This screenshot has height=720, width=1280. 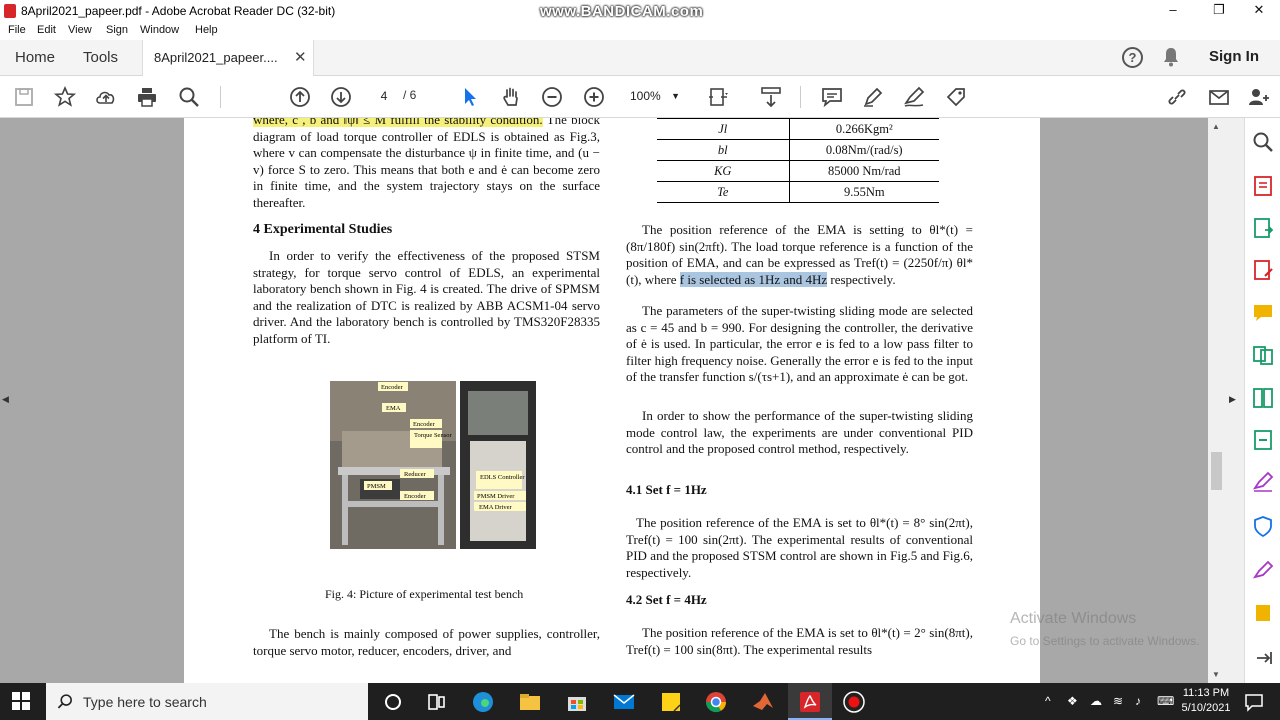 I want to click on search-zoom-icon, so click(x=189, y=97).